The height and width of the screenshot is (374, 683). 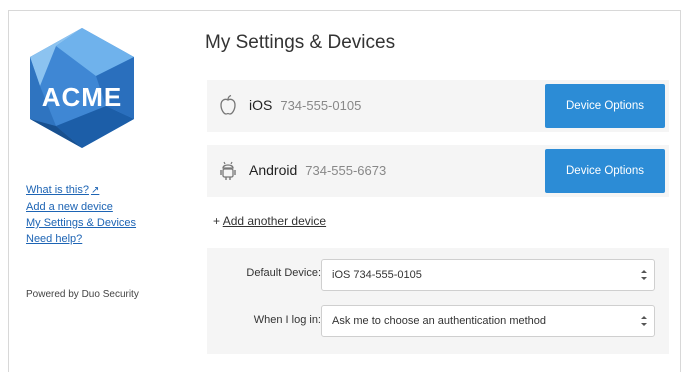 What do you see at coordinates (605, 171) in the screenshot?
I see `device-options-button-android: Device Options` at bounding box center [605, 171].